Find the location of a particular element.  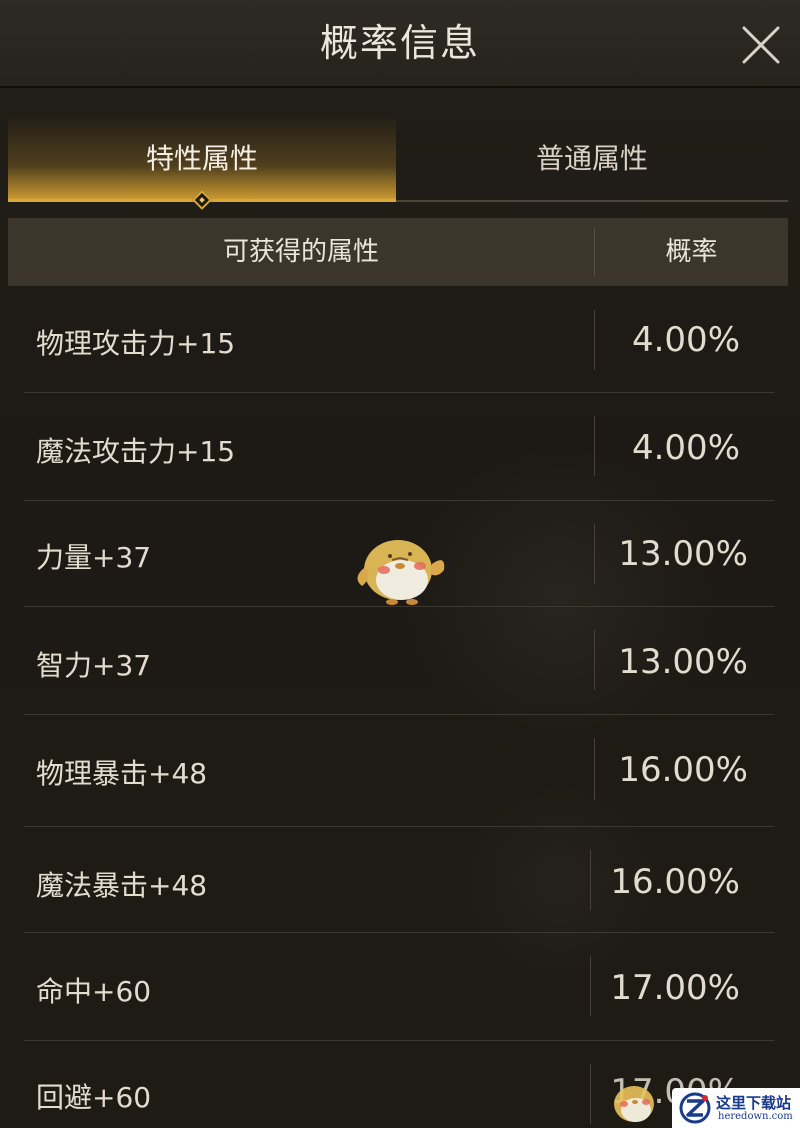

mascot-watermark-small-icon is located at coordinates (634, 1104).